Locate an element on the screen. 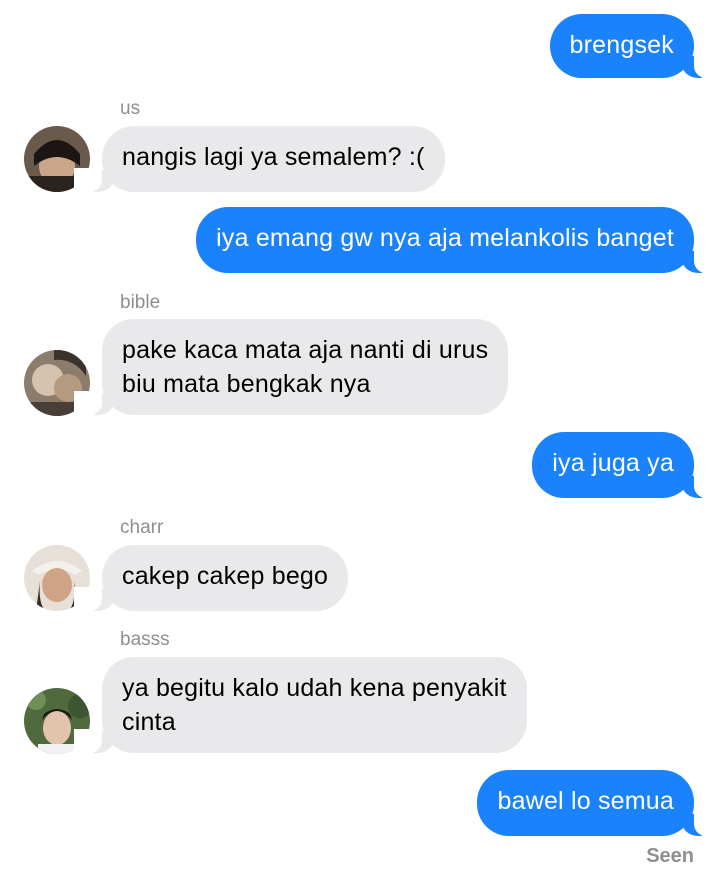  outgoing-message-bubble: iya juga ya is located at coordinates (626, 465).